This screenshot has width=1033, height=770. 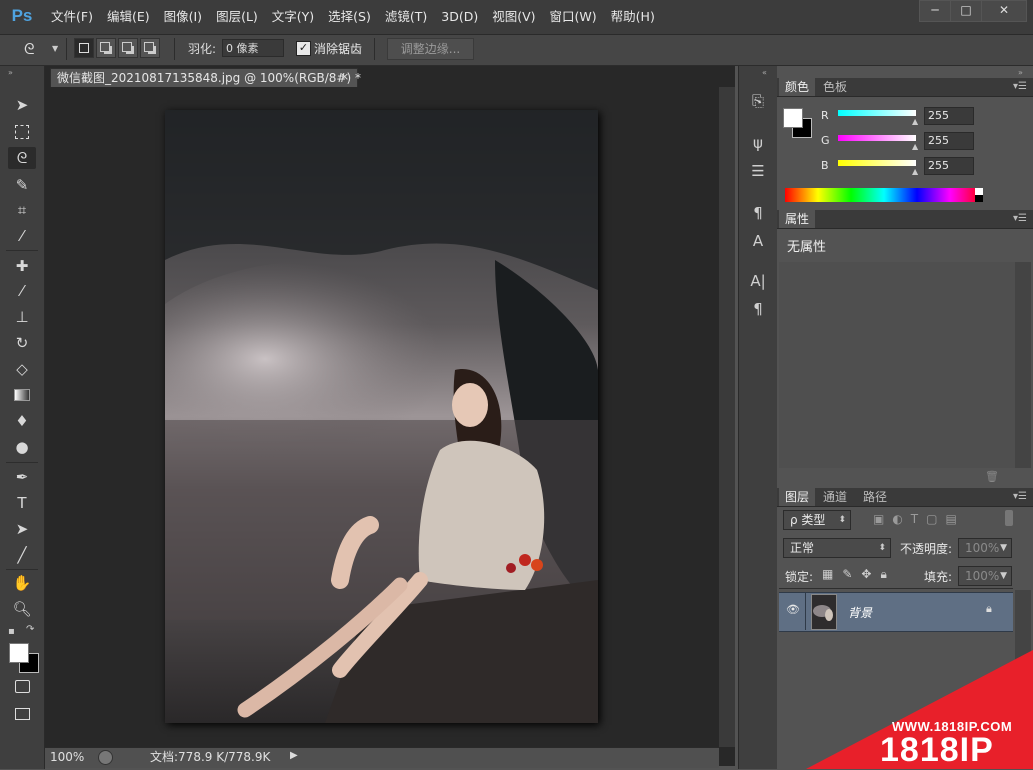 What do you see at coordinates (513, 17) in the screenshot?
I see `menu-view: 视图(V)` at bounding box center [513, 17].